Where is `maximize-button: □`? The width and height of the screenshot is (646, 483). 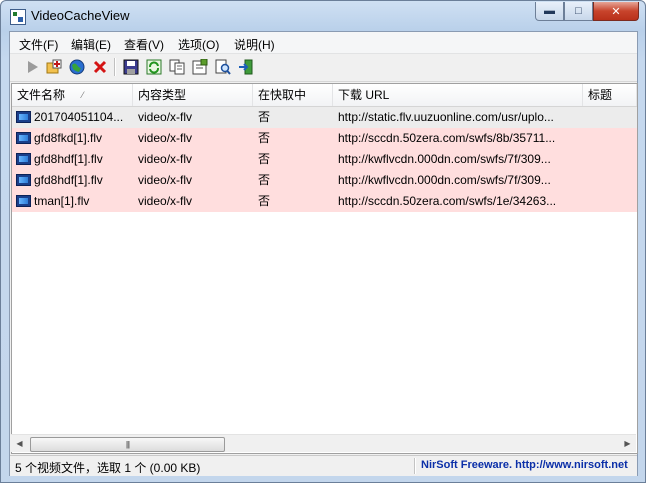
maximize-button: □ is located at coordinates (578, 11).